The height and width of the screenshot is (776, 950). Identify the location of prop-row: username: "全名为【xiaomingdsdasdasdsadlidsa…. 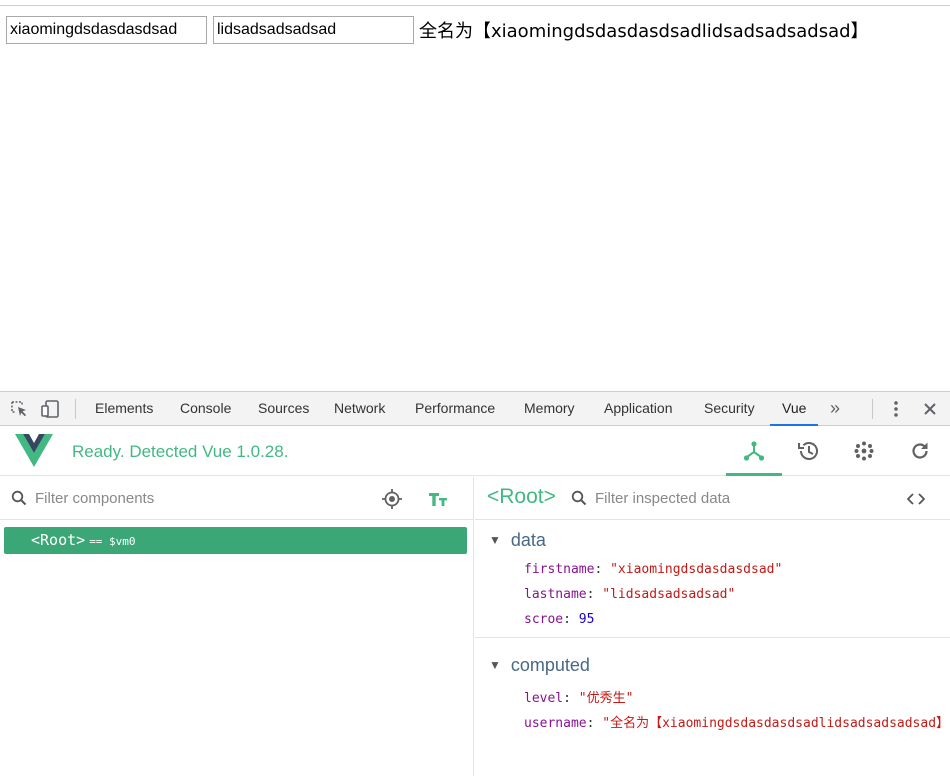
(737, 721).